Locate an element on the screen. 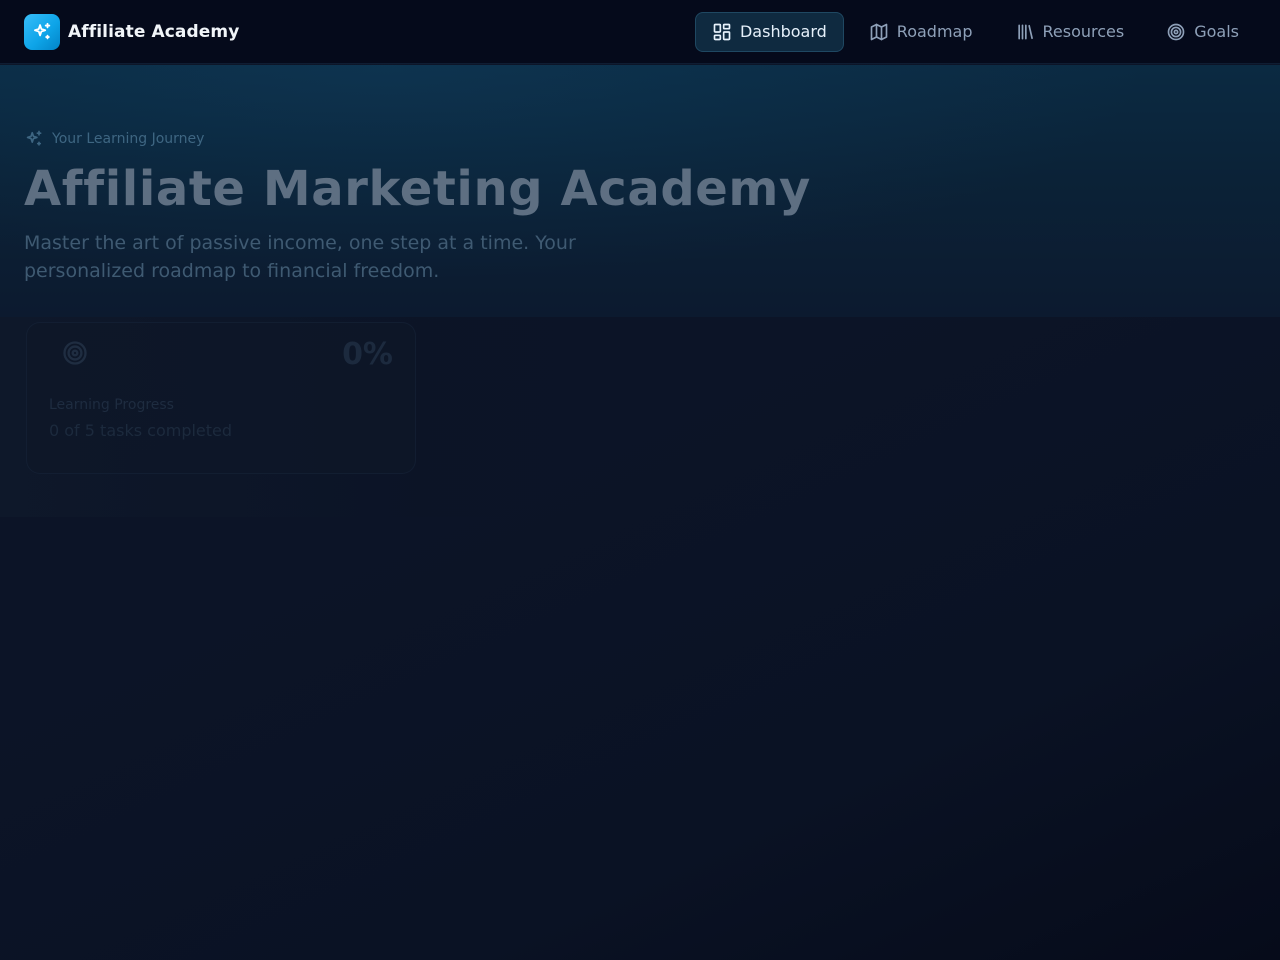 The height and width of the screenshot is (960, 1280). progress-percent: 0% is located at coordinates (367, 354).